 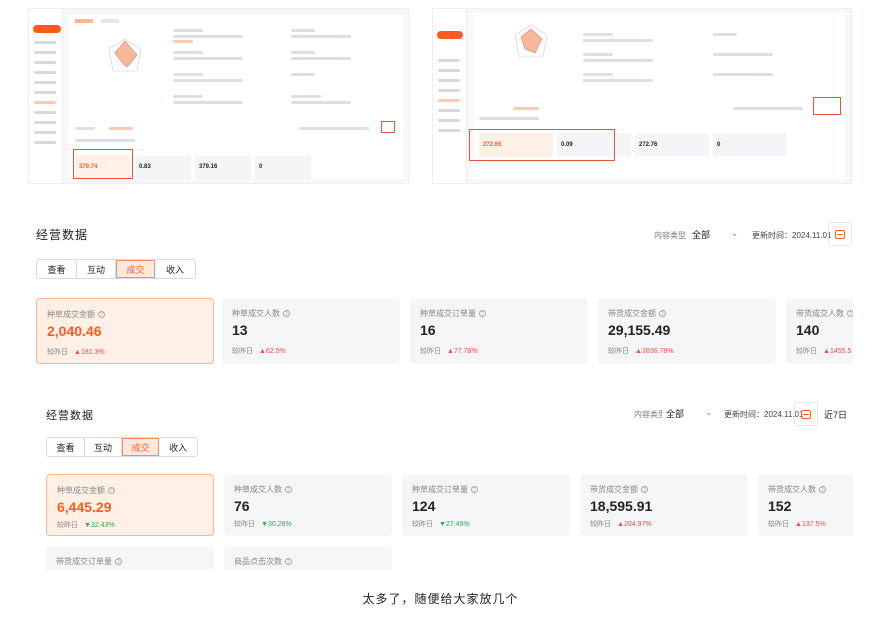 I want to click on calendar-icon, so click(x=840, y=234).